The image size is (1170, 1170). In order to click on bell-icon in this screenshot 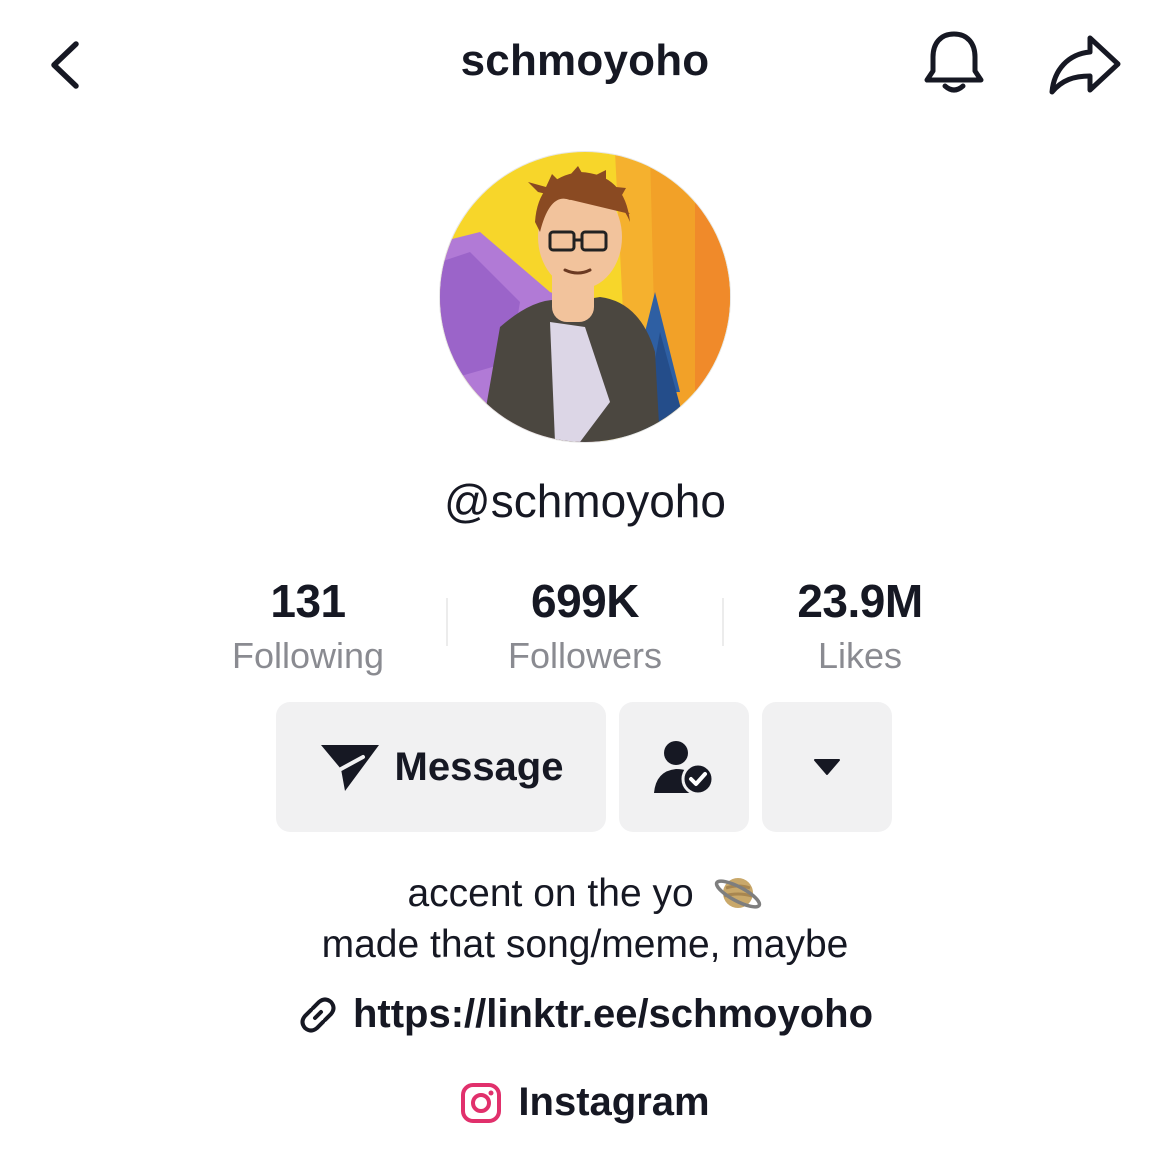, I will do `click(954, 62)`.